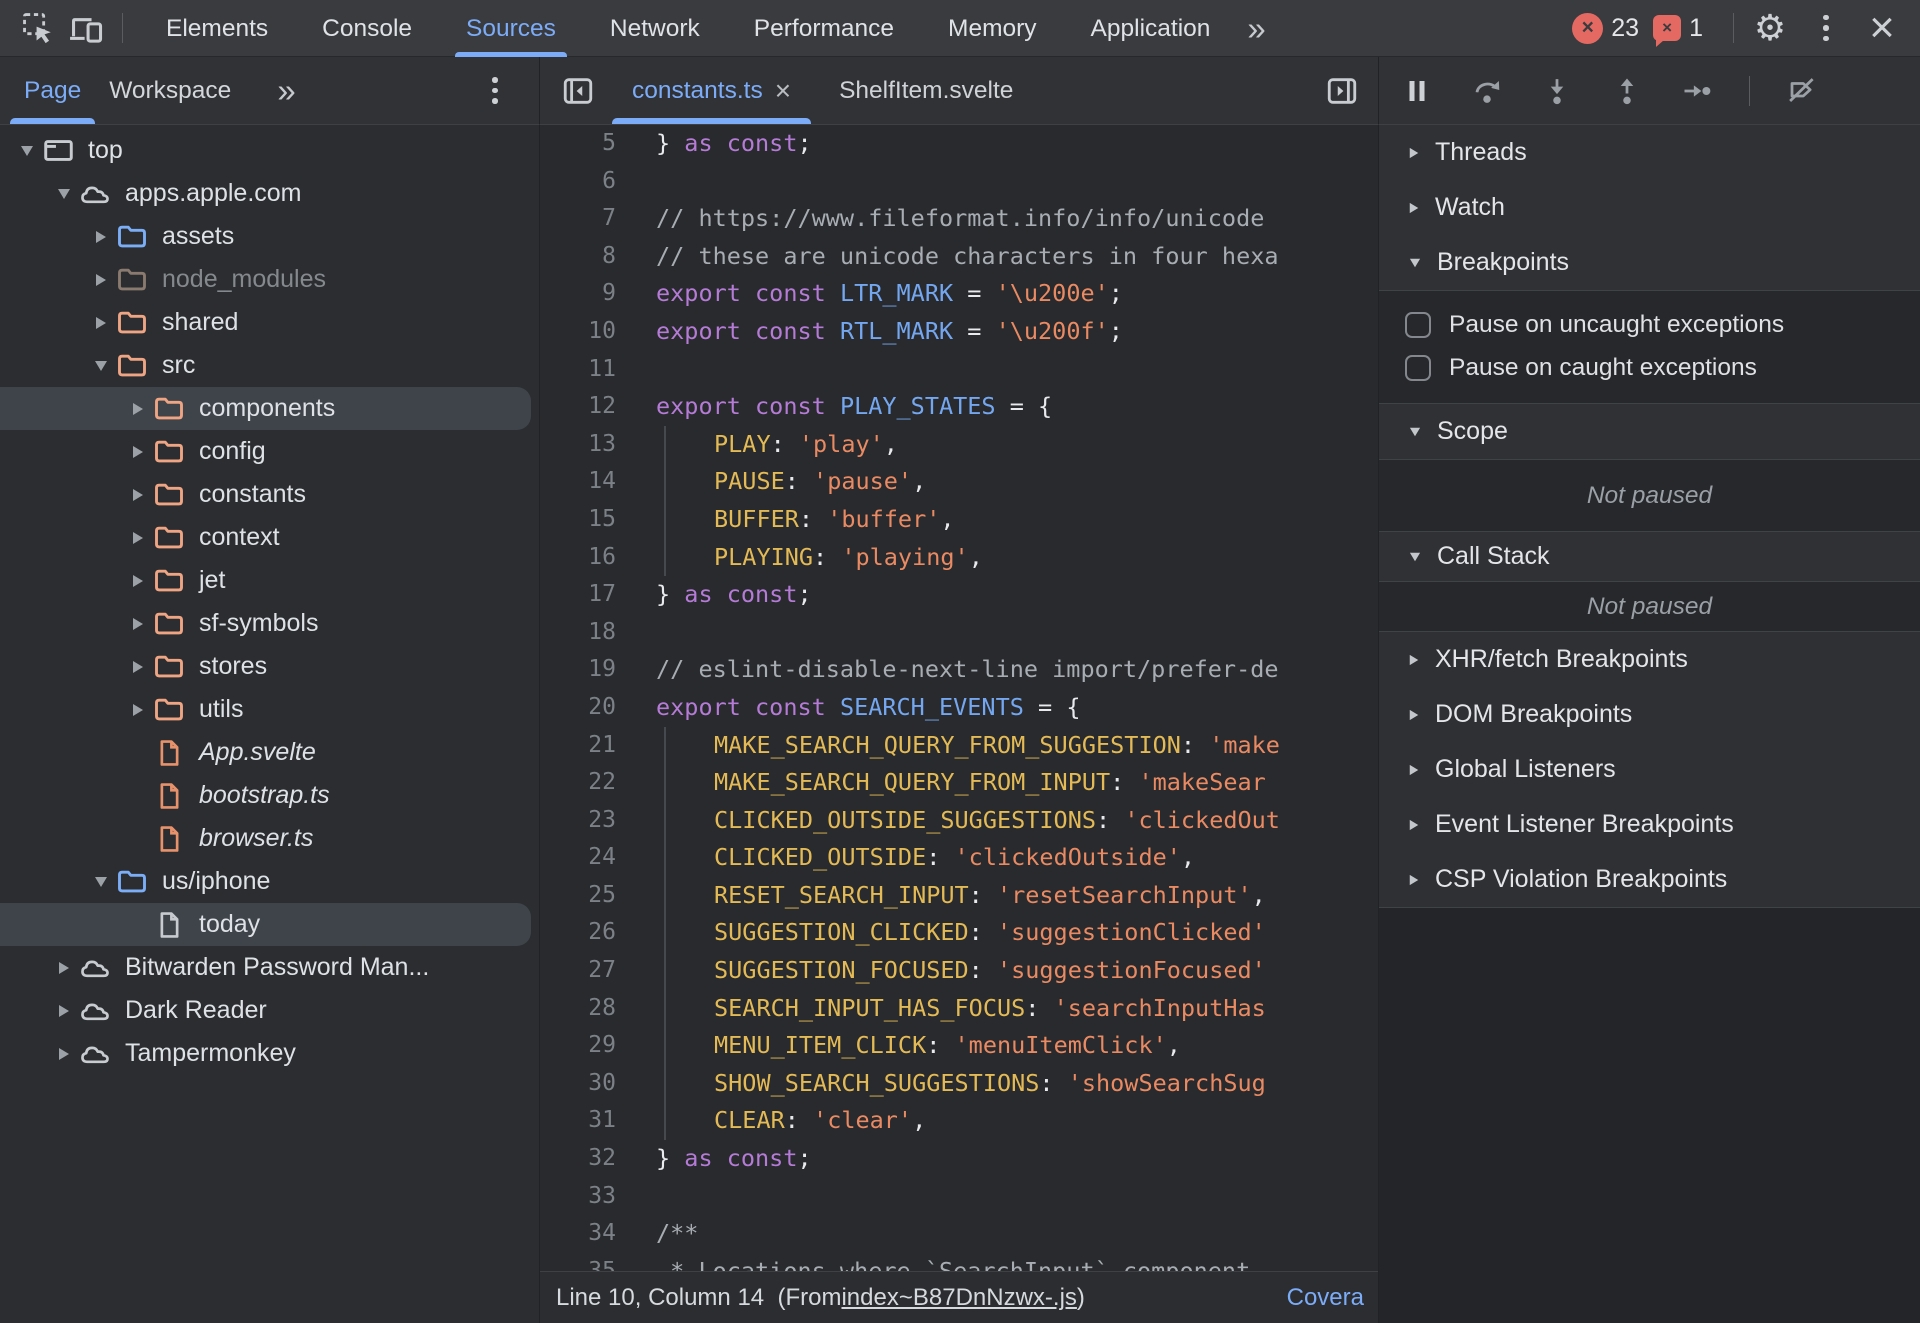  Describe the element at coordinates (959, 294) in the screenshot. I see `code-line: 9 export const LTR_MARK = '\u200e';` at that location.